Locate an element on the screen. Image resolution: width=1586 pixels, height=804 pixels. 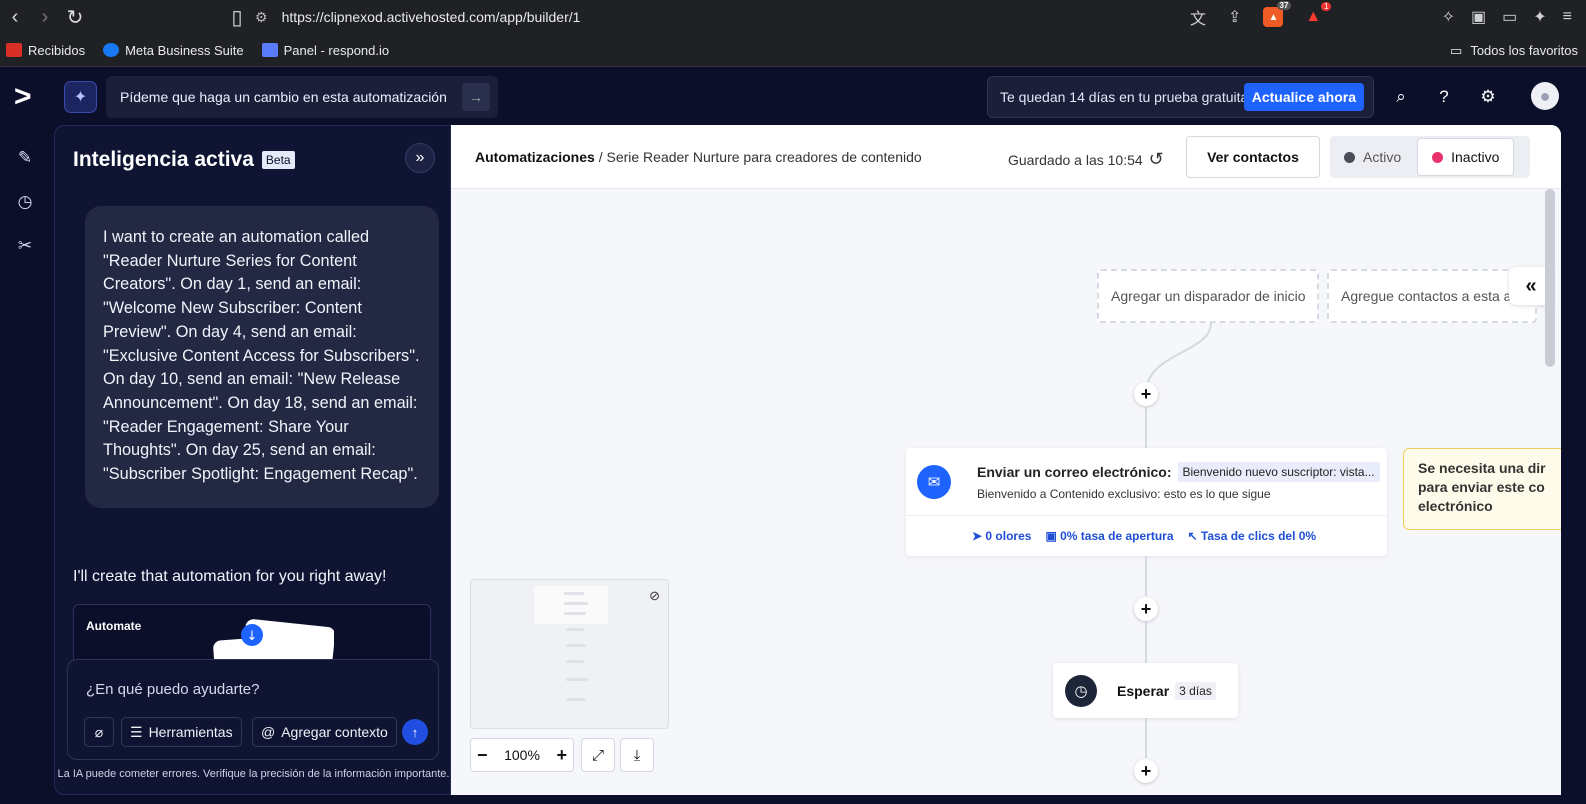
minimap: ⊘ is located at coordinates (569, 654).